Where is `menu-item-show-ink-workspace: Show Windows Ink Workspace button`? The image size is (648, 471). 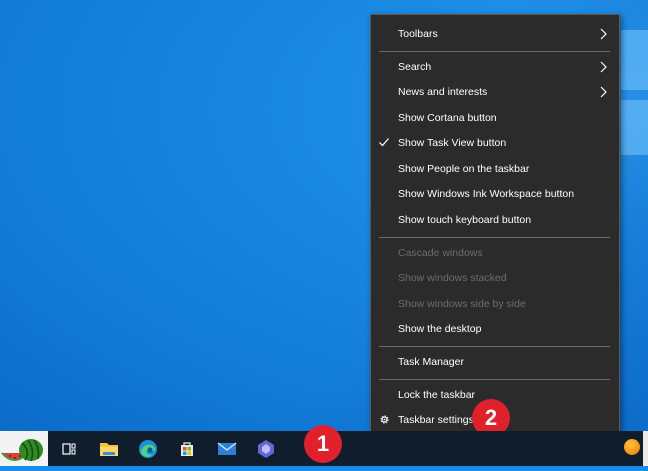 menu-item-show-ink-workspace: Show Windows Ink Workspace button is located at coordinates (495, 194).